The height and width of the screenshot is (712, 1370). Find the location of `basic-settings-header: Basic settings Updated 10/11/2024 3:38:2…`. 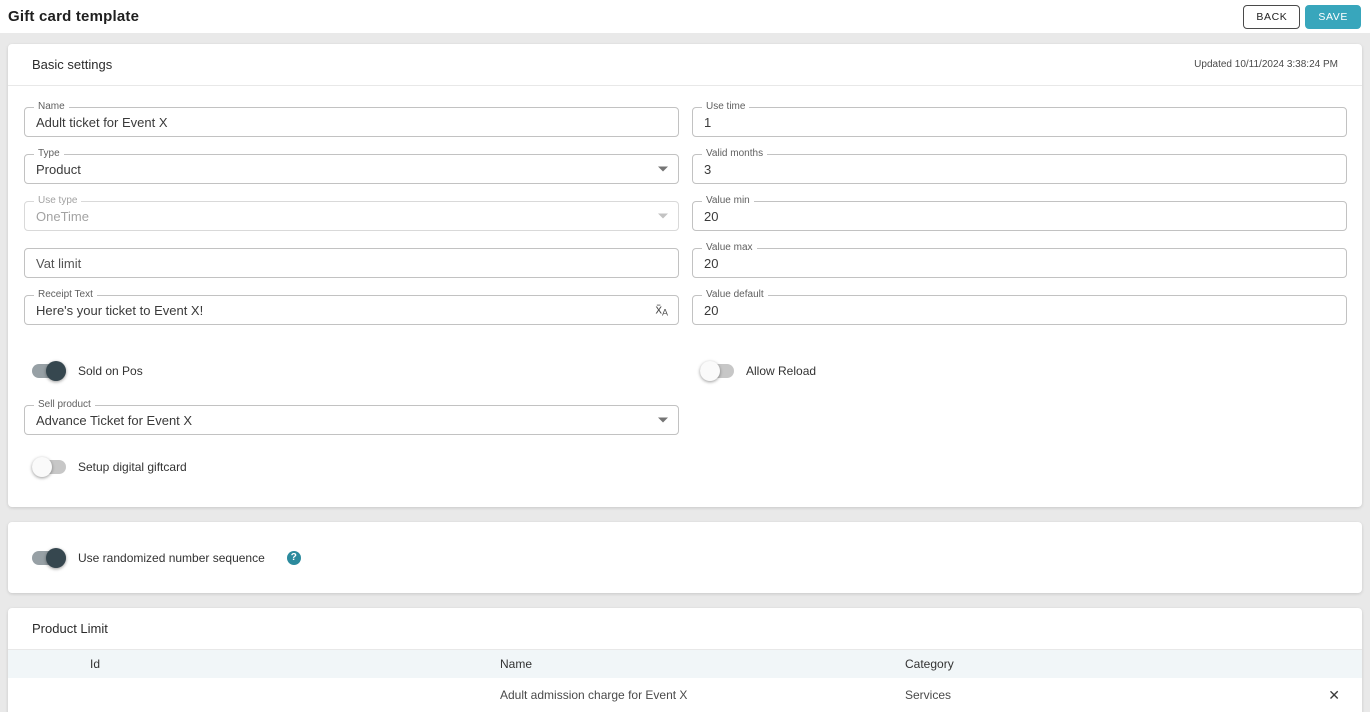

basic-settings-header: Basic settings Updated 10/11/2024 3:38:2… is located at coordinates (685, 65).